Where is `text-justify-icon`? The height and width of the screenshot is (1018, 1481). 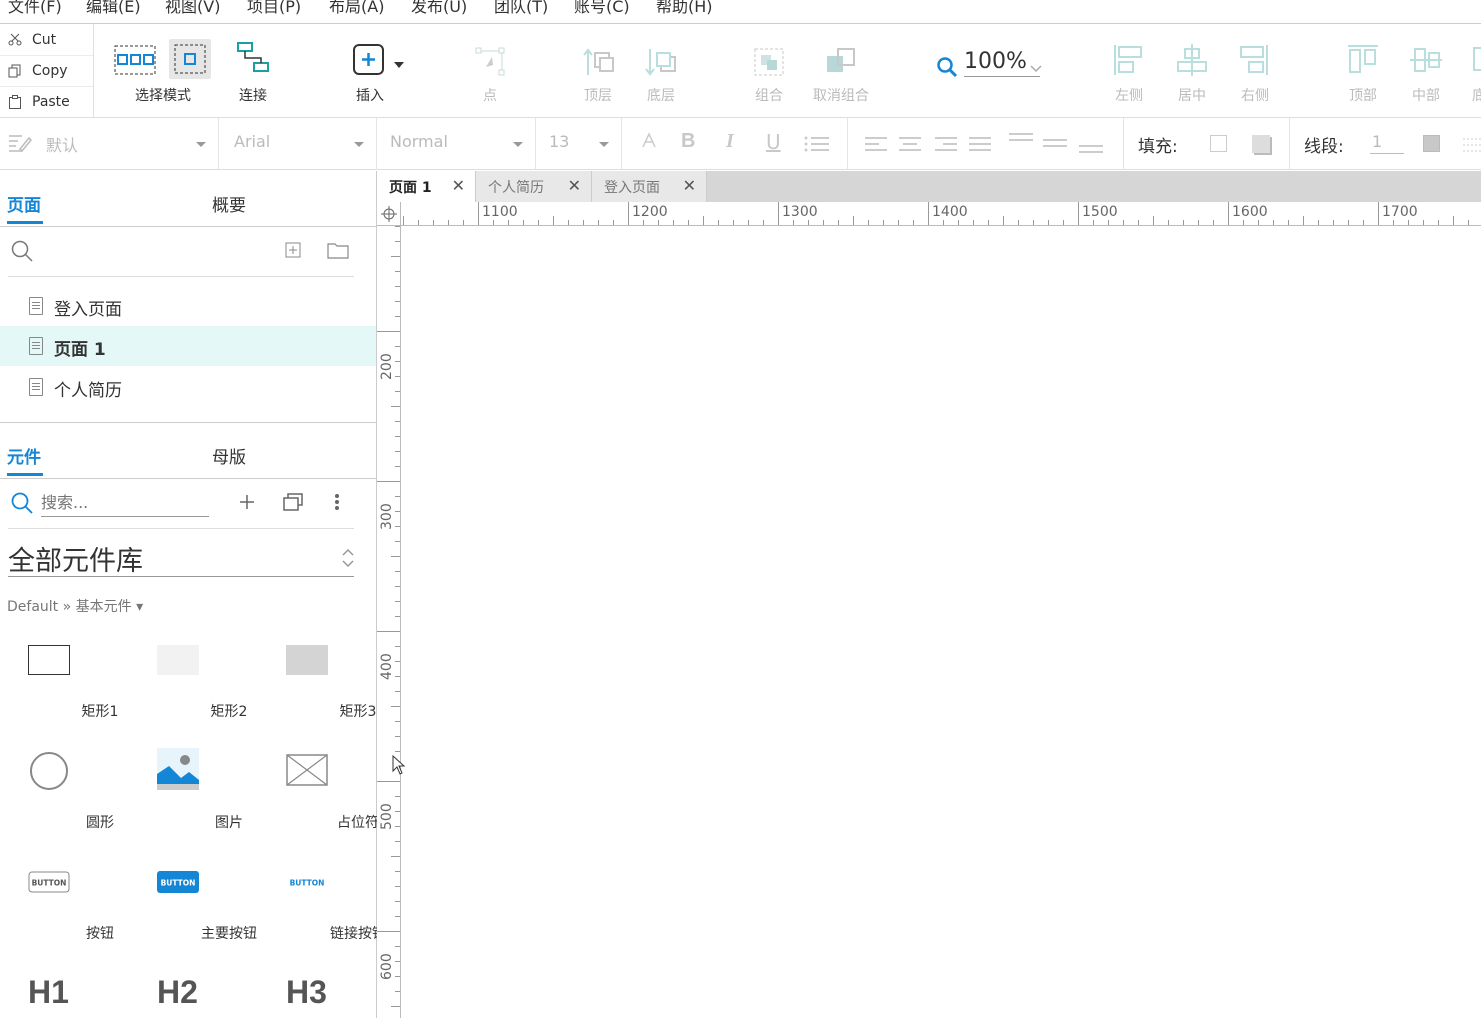 text-justify-icon is located at coordinates (980, 144).